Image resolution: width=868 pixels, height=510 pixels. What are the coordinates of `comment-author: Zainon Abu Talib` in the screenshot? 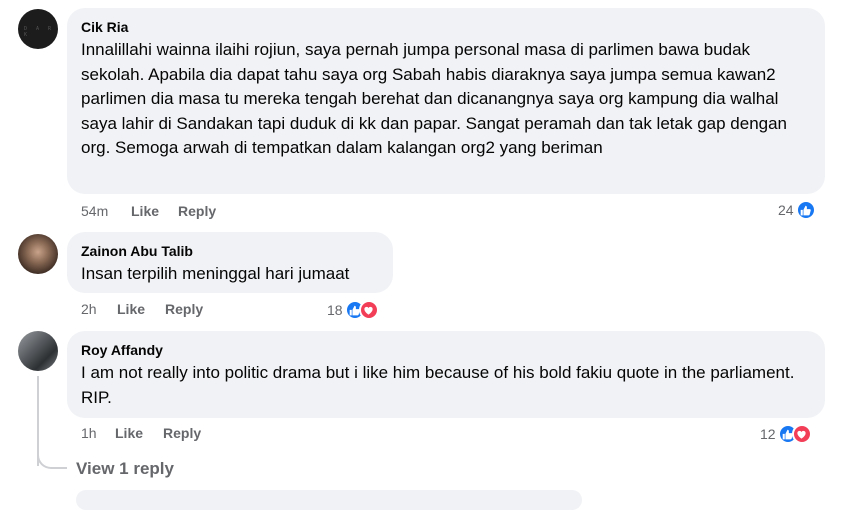 It's located at (230, 251).